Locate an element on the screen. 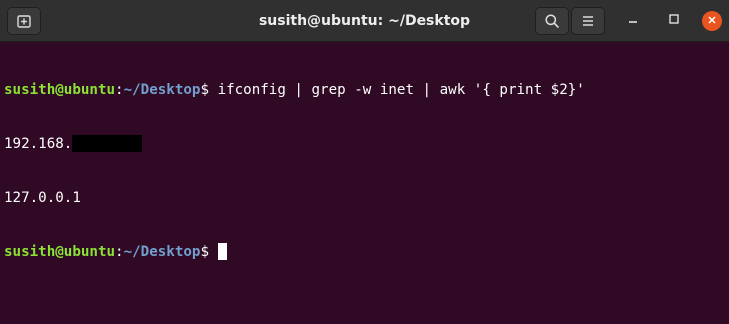 This screenshot has height=324, width=729. output-line: 127.0.0.1 is located at coordinates (366, 198).